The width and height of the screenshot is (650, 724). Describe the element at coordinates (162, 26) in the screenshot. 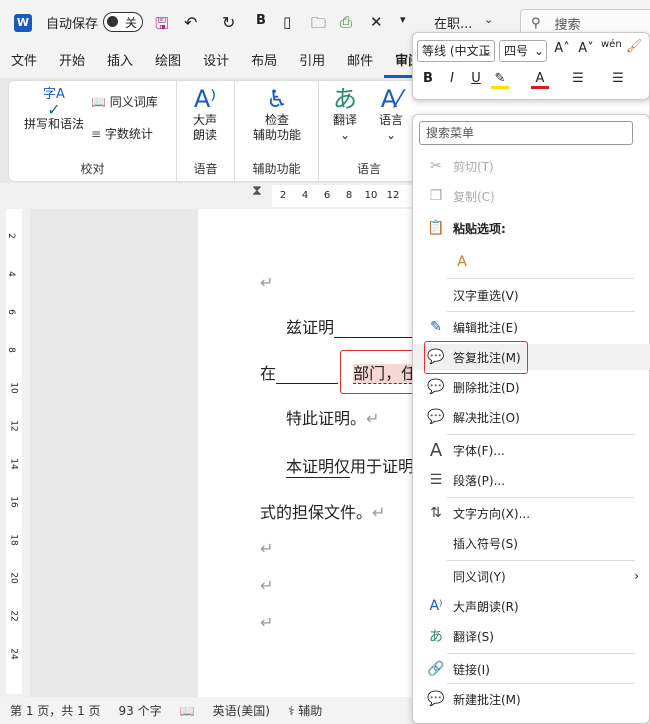

I see `save-icon: 🖫` at that location.